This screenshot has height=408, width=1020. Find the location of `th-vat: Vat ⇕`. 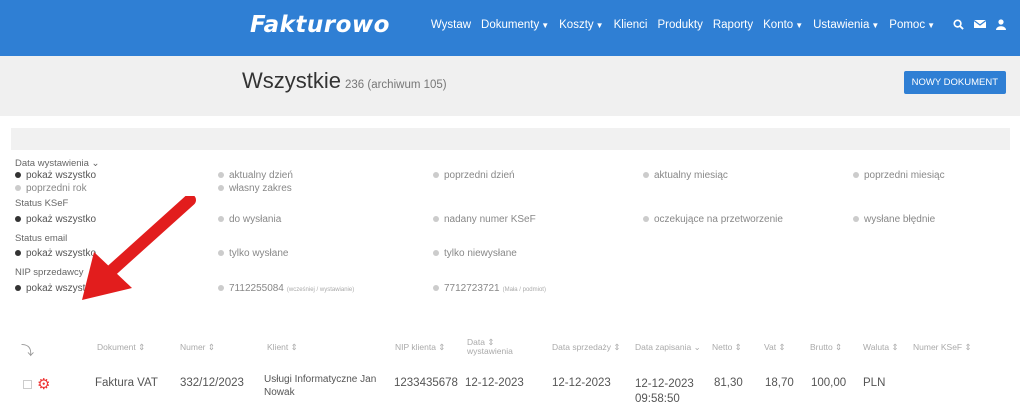

th-vat: Vat ⇕ is located at coordinates (775, 347).